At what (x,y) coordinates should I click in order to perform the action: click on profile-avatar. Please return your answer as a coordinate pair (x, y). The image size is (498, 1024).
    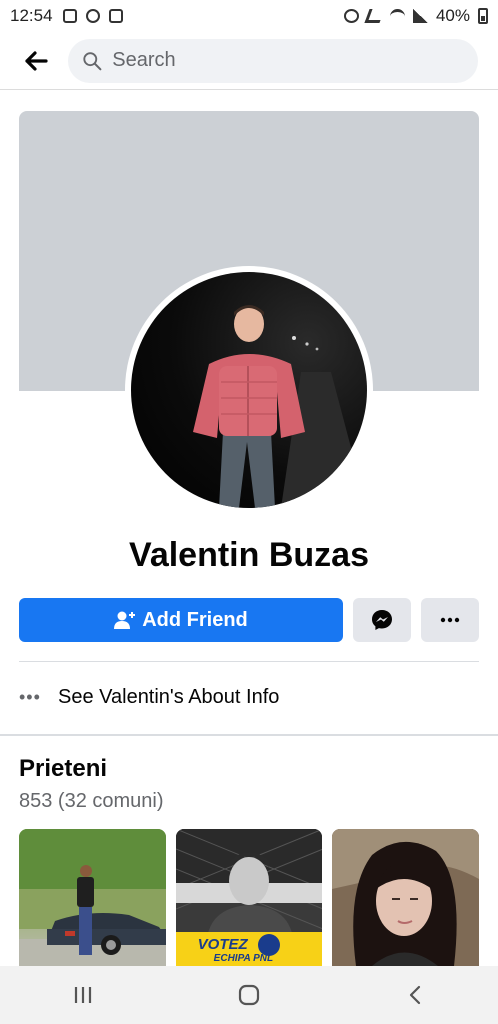
    Looking at the image, I should click on (249, 390).